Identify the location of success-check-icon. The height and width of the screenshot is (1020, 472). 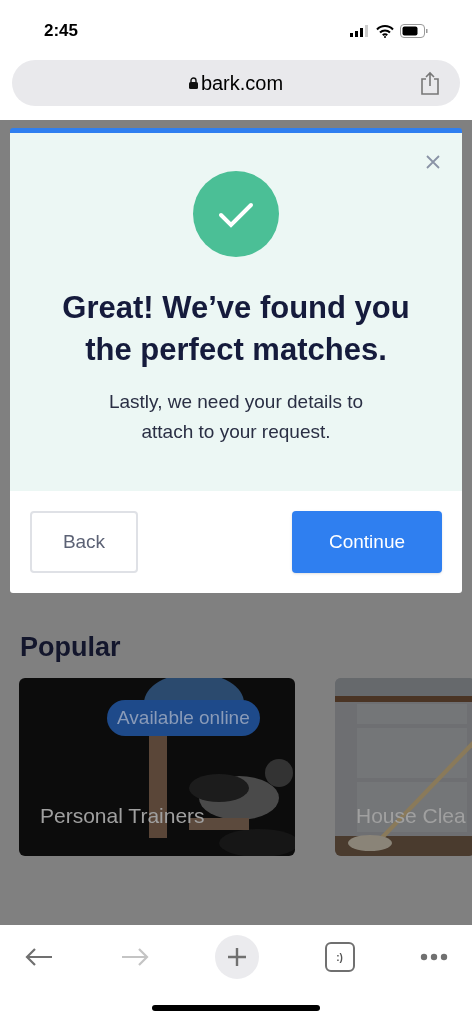
(236, 214).